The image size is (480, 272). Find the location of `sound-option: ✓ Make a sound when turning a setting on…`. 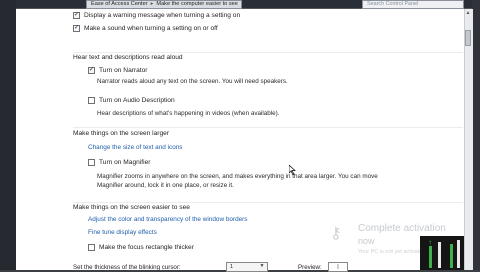

sound-option: ✓ Make a sound when turning a setting on… is located at coordinates (145, 28).